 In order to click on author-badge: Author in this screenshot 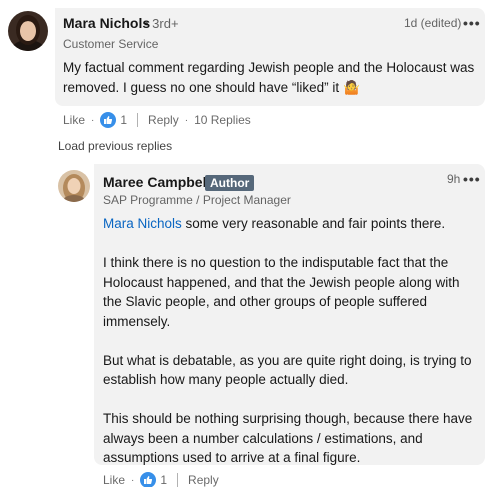, I will do `click(230, 183)`.